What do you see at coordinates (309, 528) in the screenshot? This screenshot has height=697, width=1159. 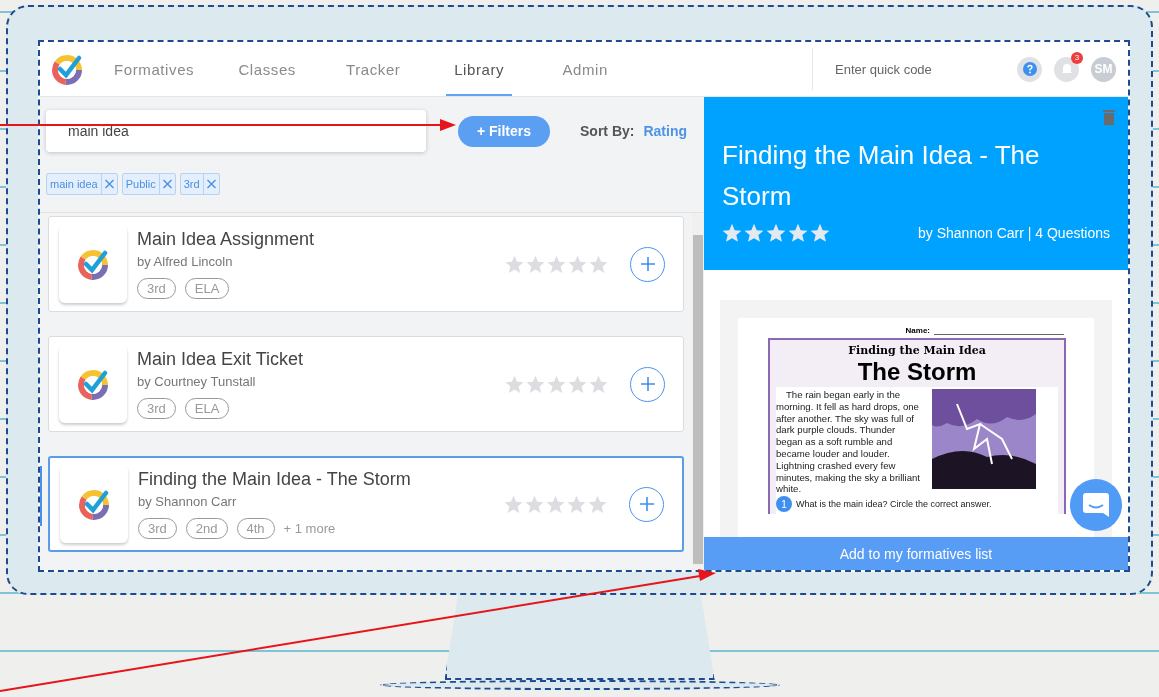 I see `more-tags-text: + 1 more` at bounding box center [309, 528].